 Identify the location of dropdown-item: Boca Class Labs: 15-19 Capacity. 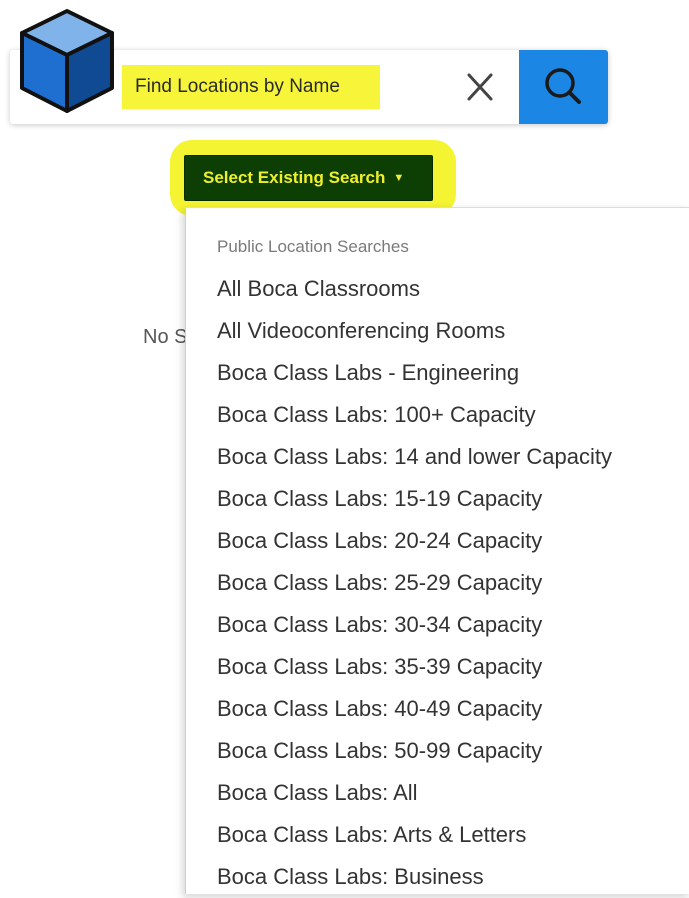
(437, 499).